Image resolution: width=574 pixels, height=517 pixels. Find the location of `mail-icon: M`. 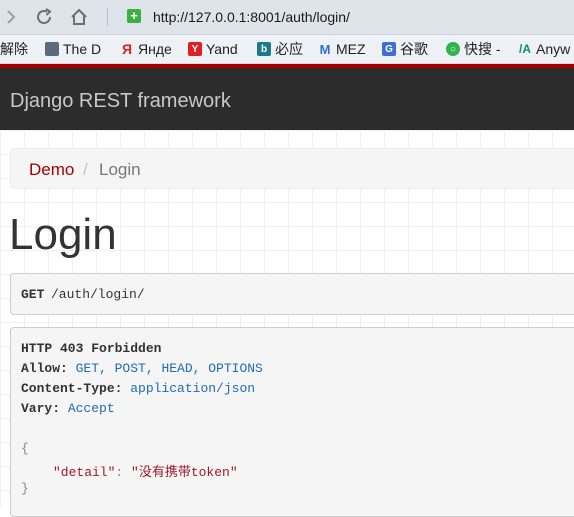

mail-icon: M is located at coordinates (325, 49).